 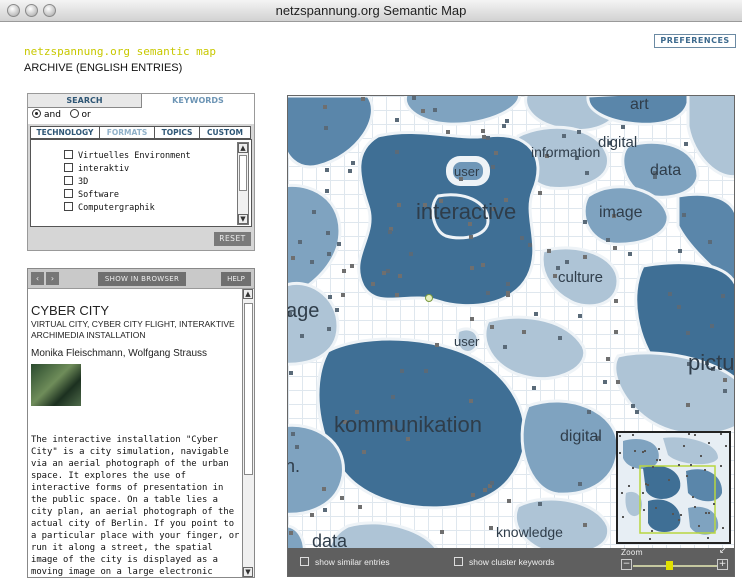 I want to click on expand-minimap-icon: ↙, so click(x=723, y=551).